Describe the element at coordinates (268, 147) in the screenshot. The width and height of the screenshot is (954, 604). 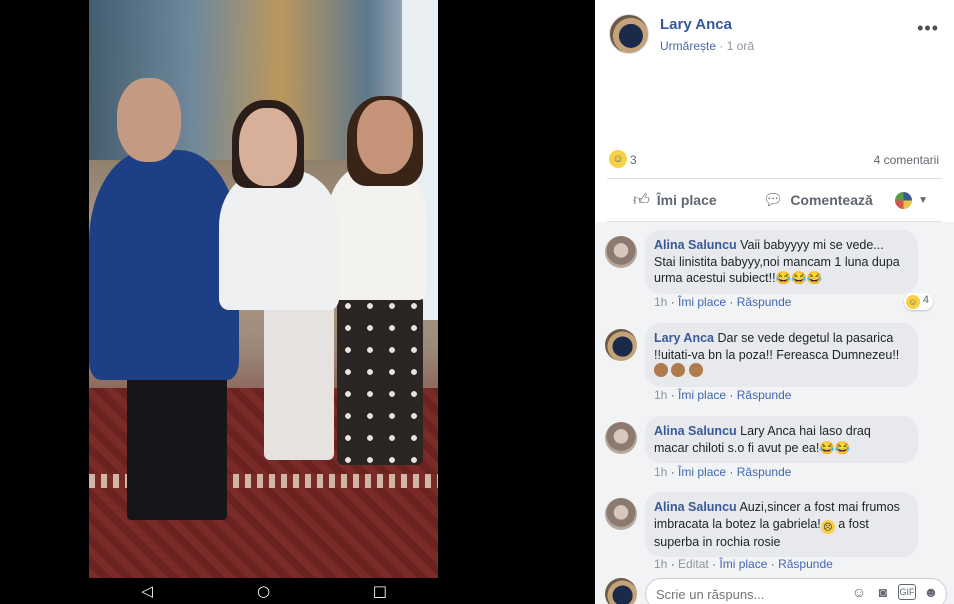
I see `bride-head` at that location.